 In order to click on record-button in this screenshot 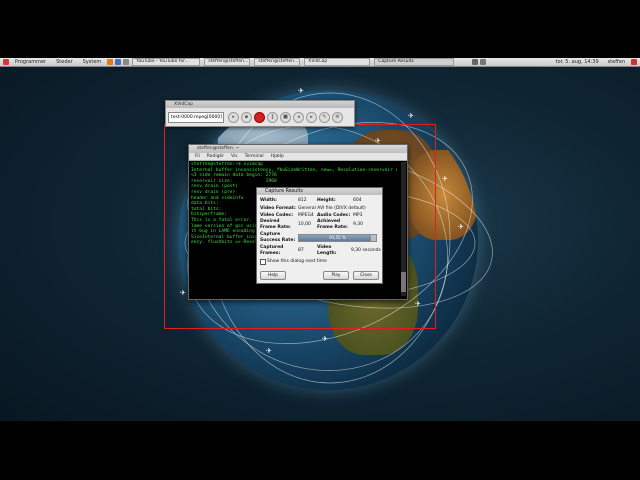, I will do `click(259, 117)`.